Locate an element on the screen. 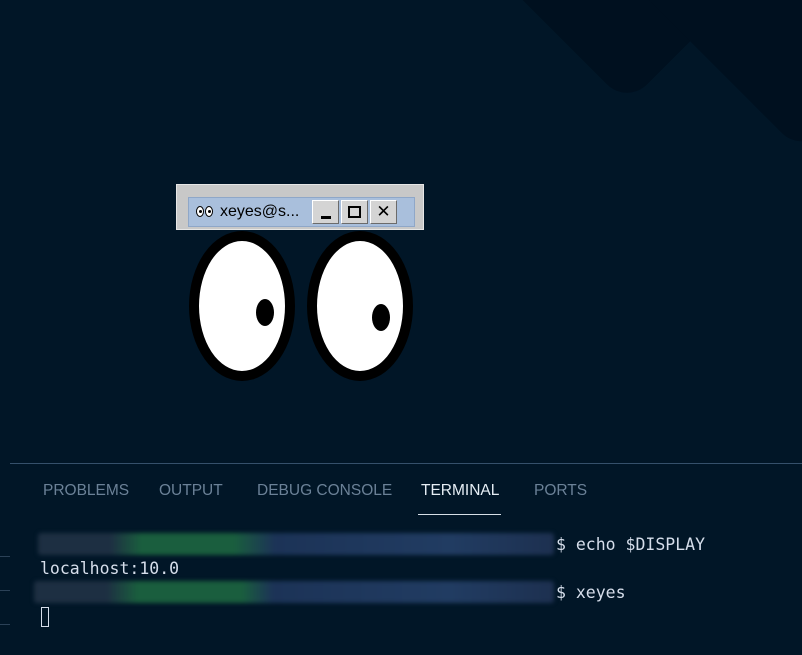  minimize-button is located at coordinates (325, 212).